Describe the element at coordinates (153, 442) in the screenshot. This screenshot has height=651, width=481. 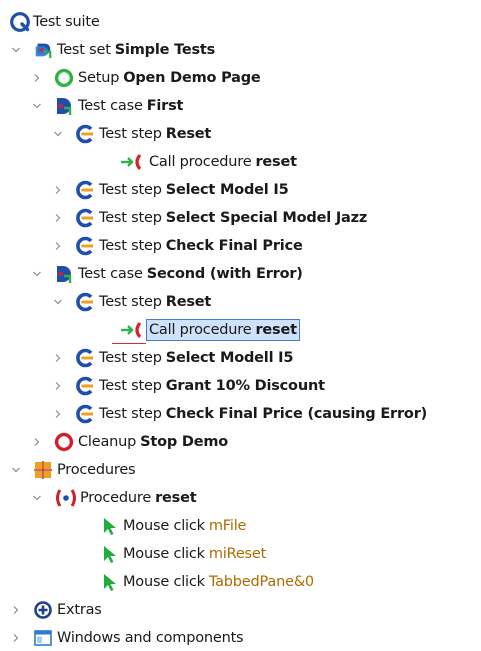
I see `tree-node-label: Cleanup Stop Demo` at that location.